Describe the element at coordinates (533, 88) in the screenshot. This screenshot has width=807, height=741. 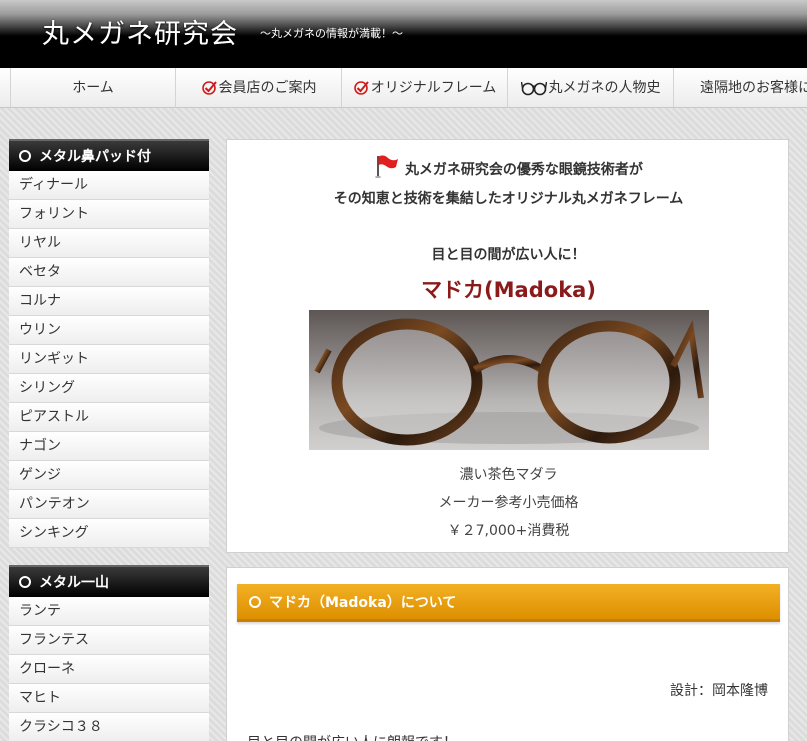
I see `glasses-icon` at that location.